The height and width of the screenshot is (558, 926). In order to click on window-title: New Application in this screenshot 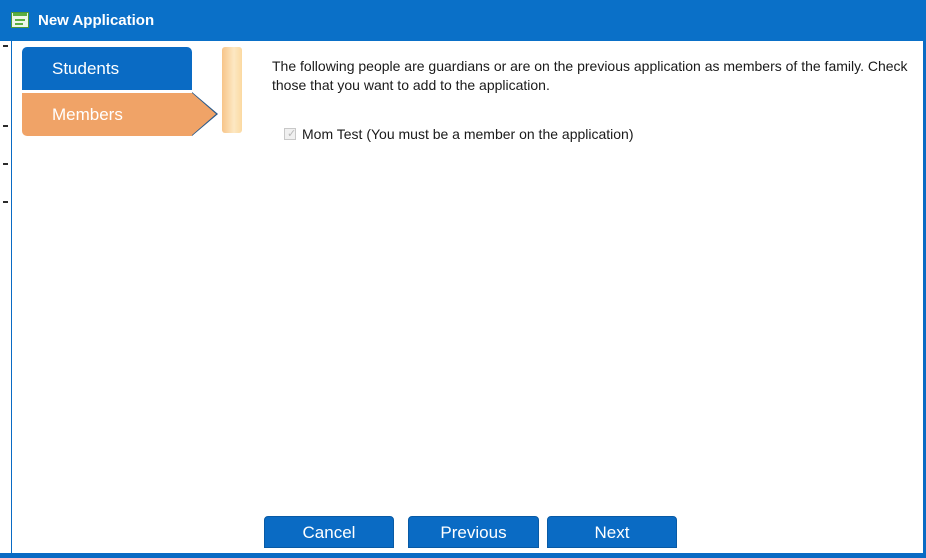, I will do `click(96, 20)`.